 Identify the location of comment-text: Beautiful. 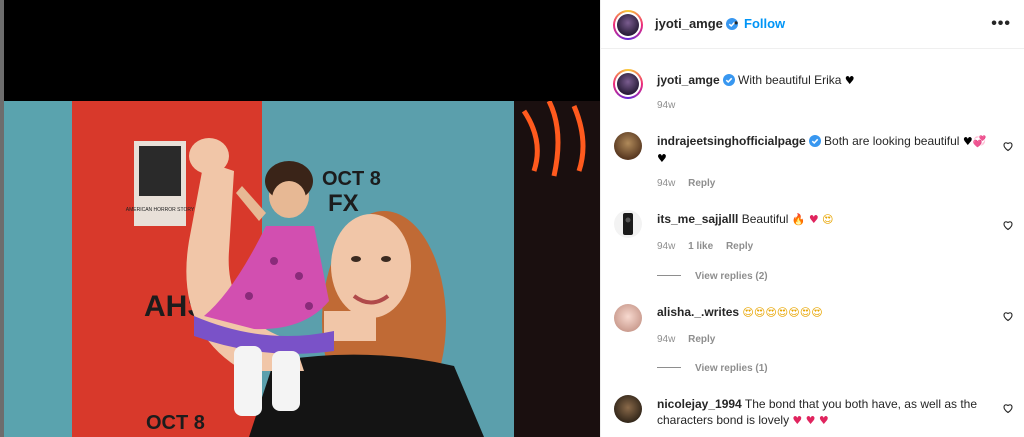
(765, 219).